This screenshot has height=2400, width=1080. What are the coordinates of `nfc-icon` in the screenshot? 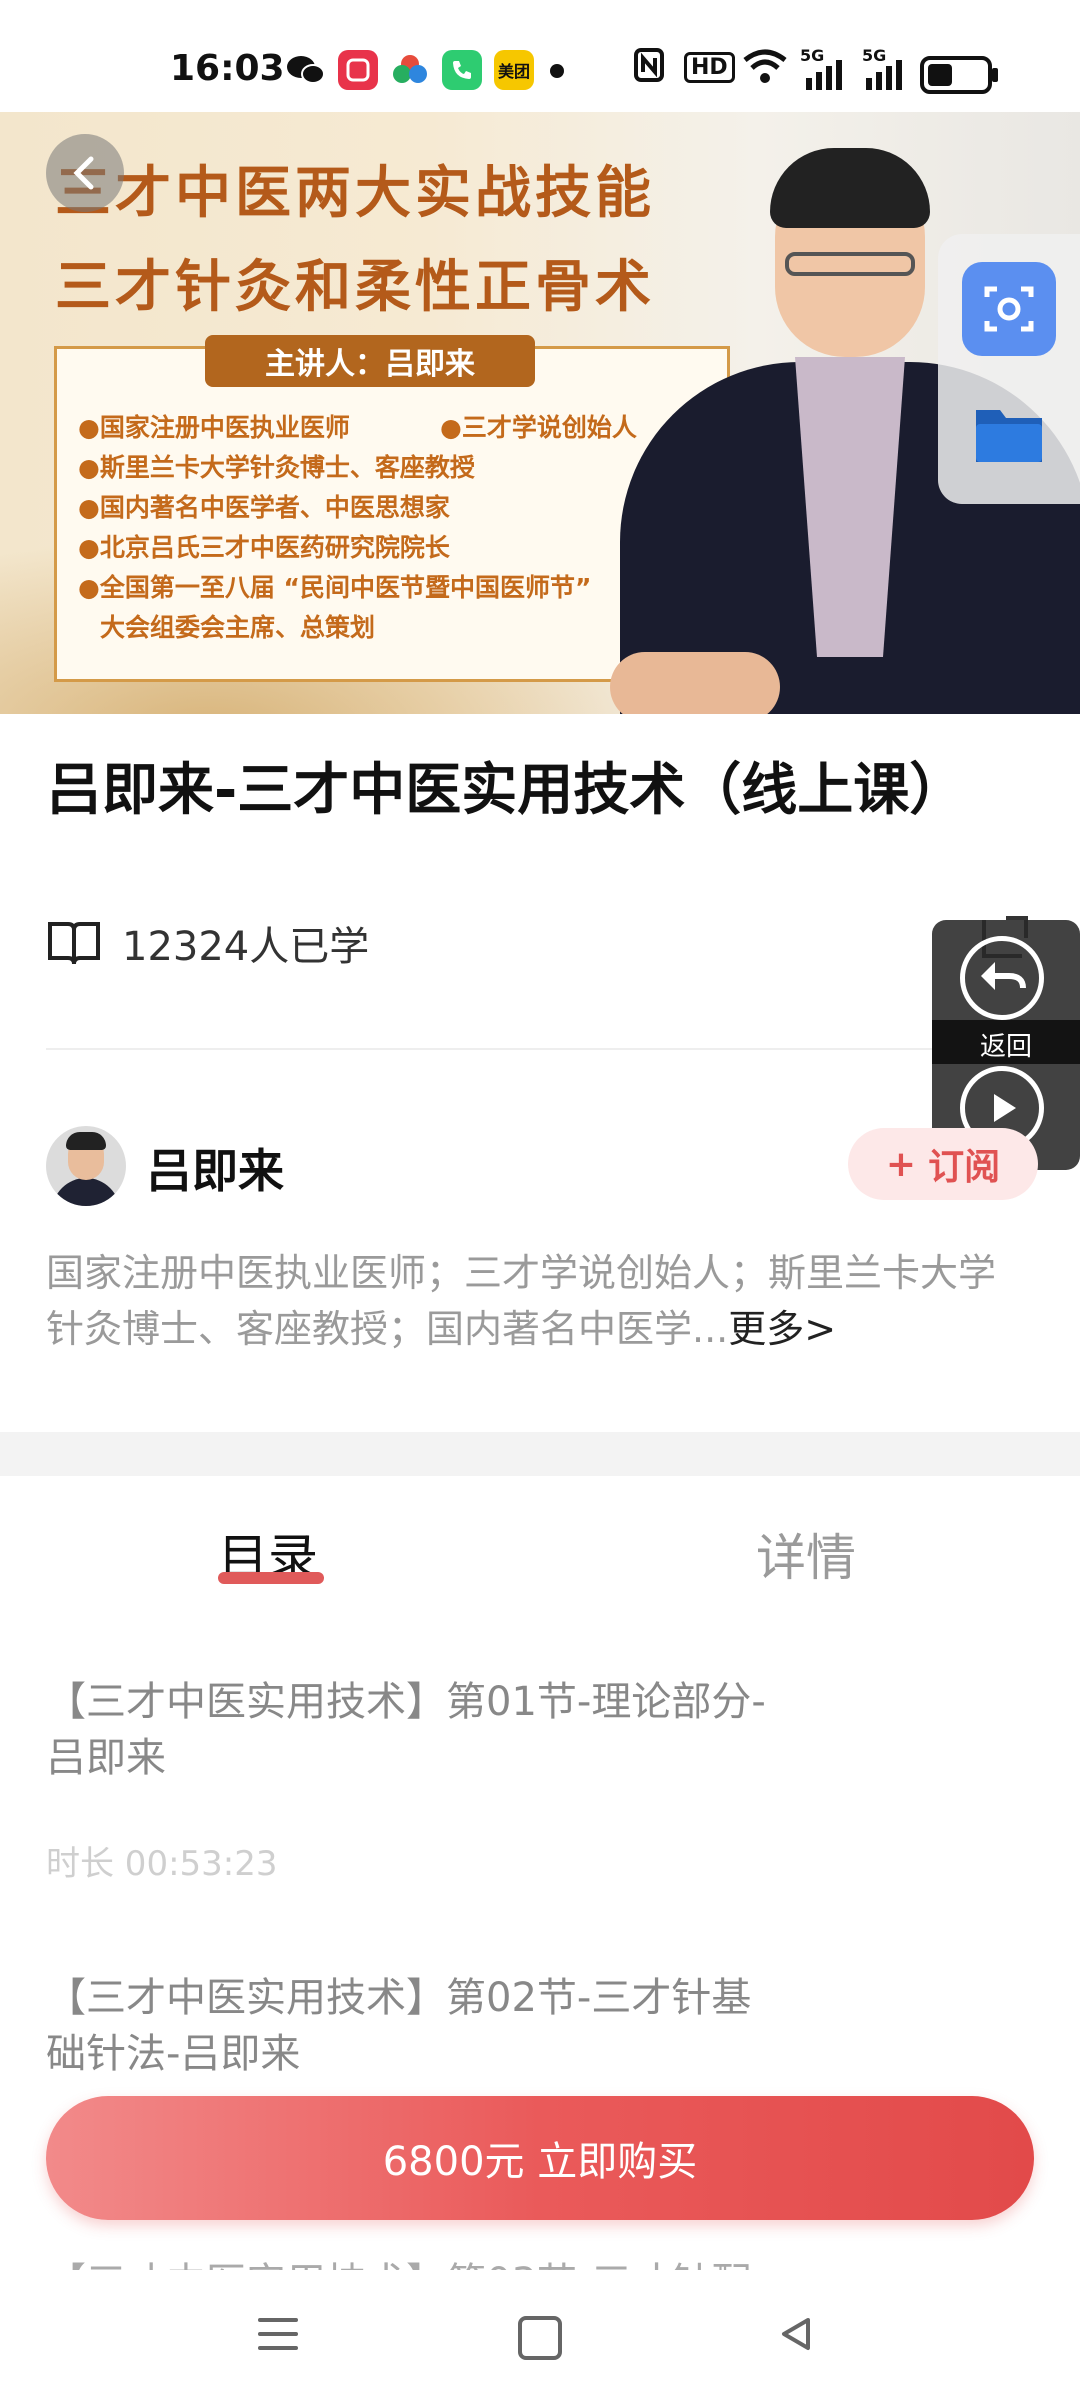 It's located at (649, 69).